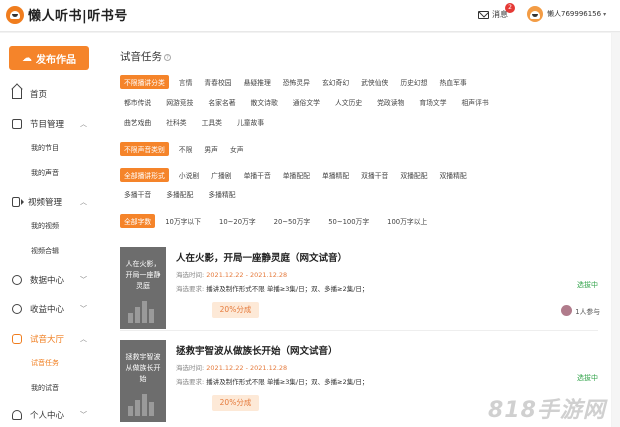 Image resolution: width=620 pixels, height=427 pixels. What do you see at coordinates (144, 149) in the screenshot?
I see `filter-voice-all: 不限声音类别` at bounding box center [144, 149].